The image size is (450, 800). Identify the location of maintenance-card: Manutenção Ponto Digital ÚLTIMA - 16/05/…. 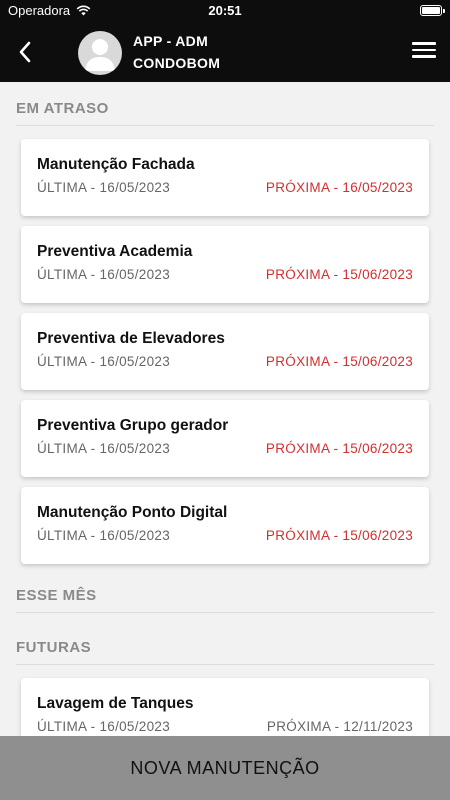
(225, 525).